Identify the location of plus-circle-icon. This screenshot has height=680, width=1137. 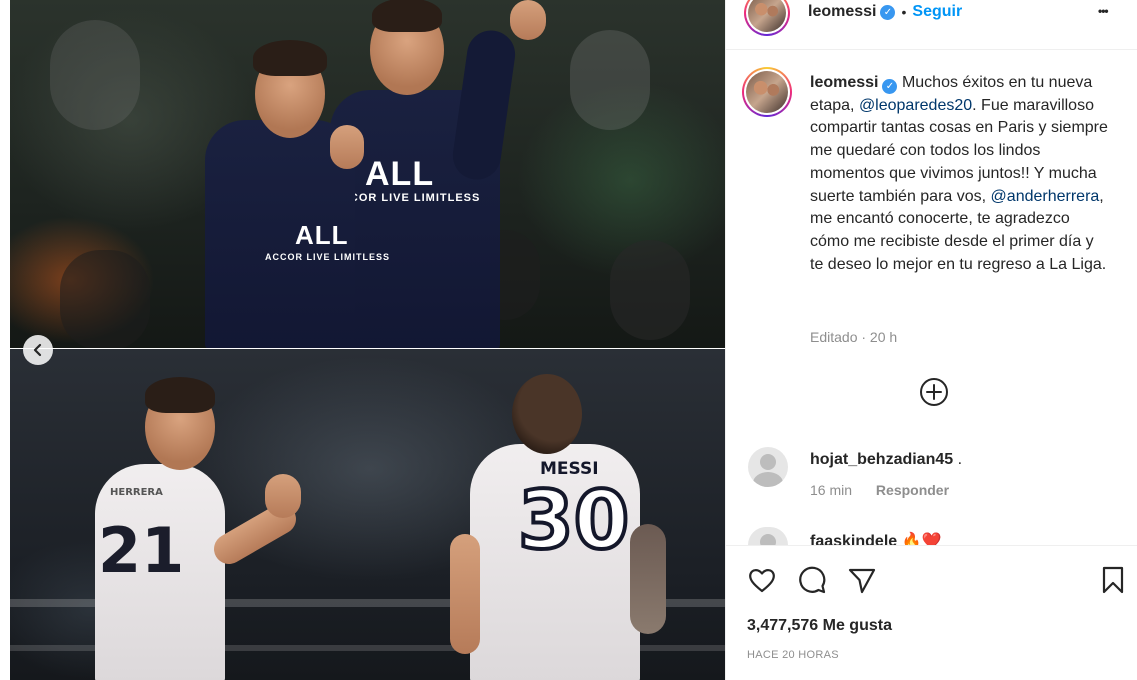
(934, 392).